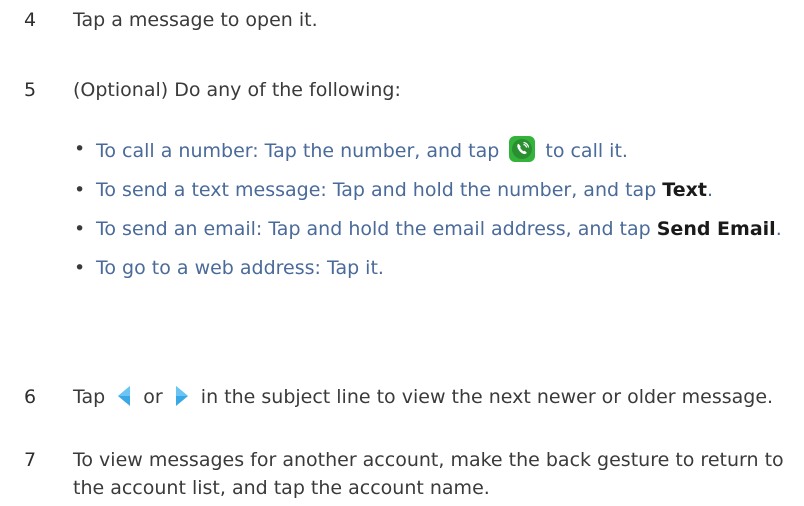 Image resolution: width=804 pixels, height=506 pixels. I want to click on bold-label: Text, so click(684, 190).